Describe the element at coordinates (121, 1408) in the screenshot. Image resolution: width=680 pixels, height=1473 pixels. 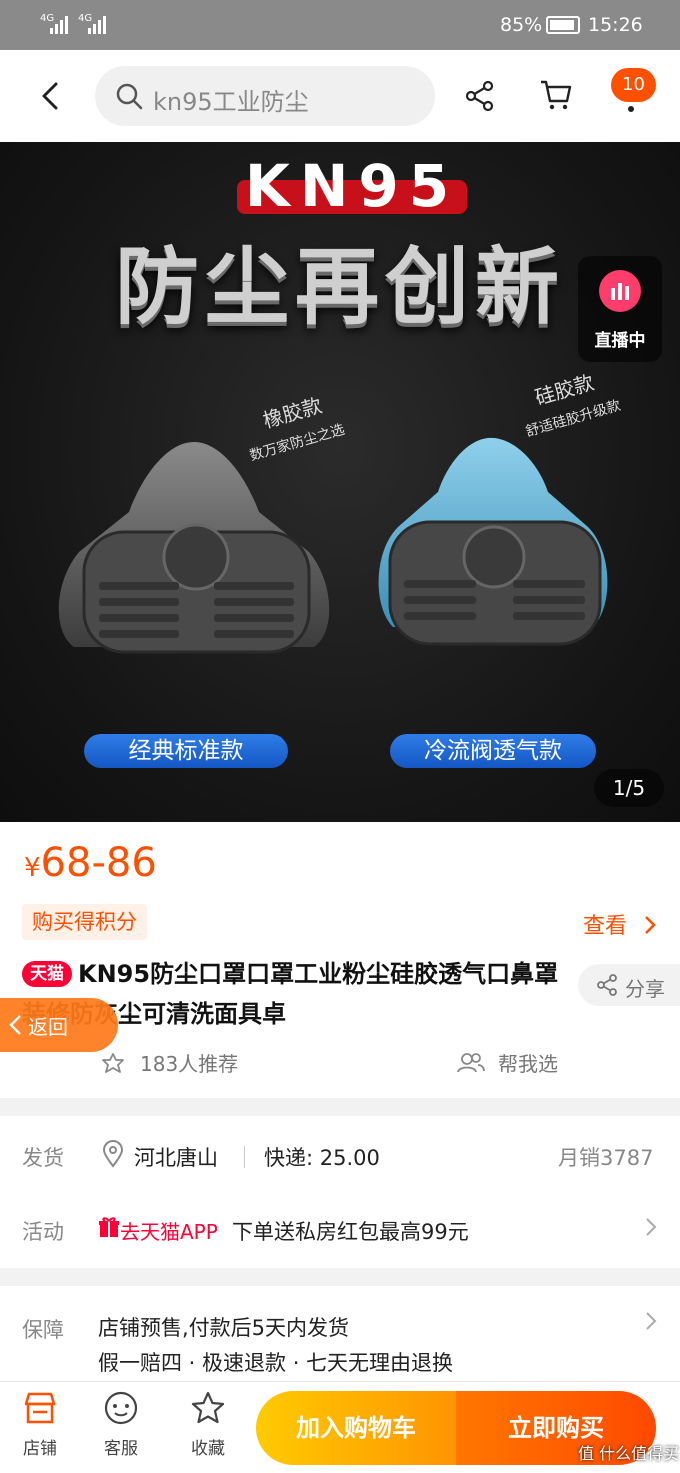
I see `service-face-icon` at that location.